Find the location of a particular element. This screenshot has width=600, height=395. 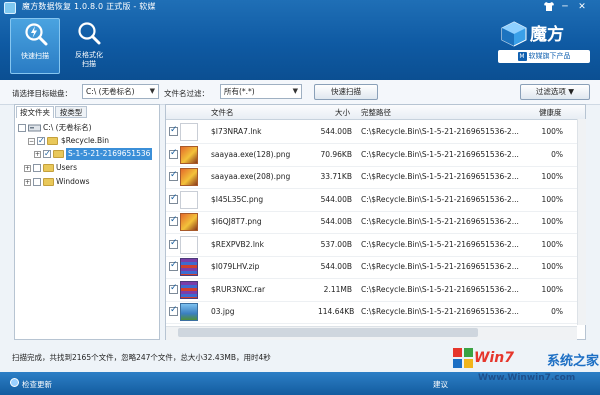

shirt-icon is located at coordinates (549, 7).